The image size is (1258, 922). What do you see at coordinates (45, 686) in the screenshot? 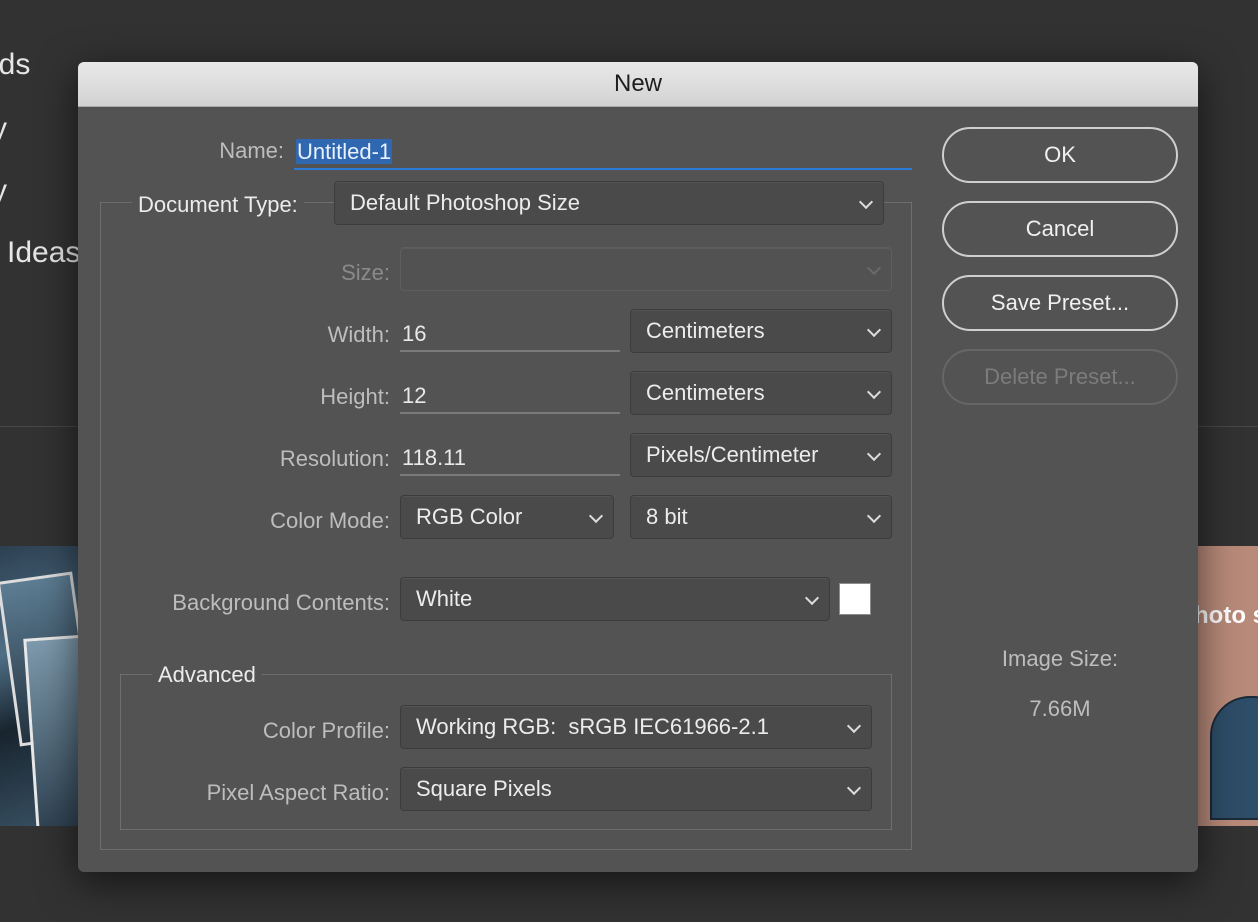
I see `background-thumbnail-left` at bounding box center [45, 686].